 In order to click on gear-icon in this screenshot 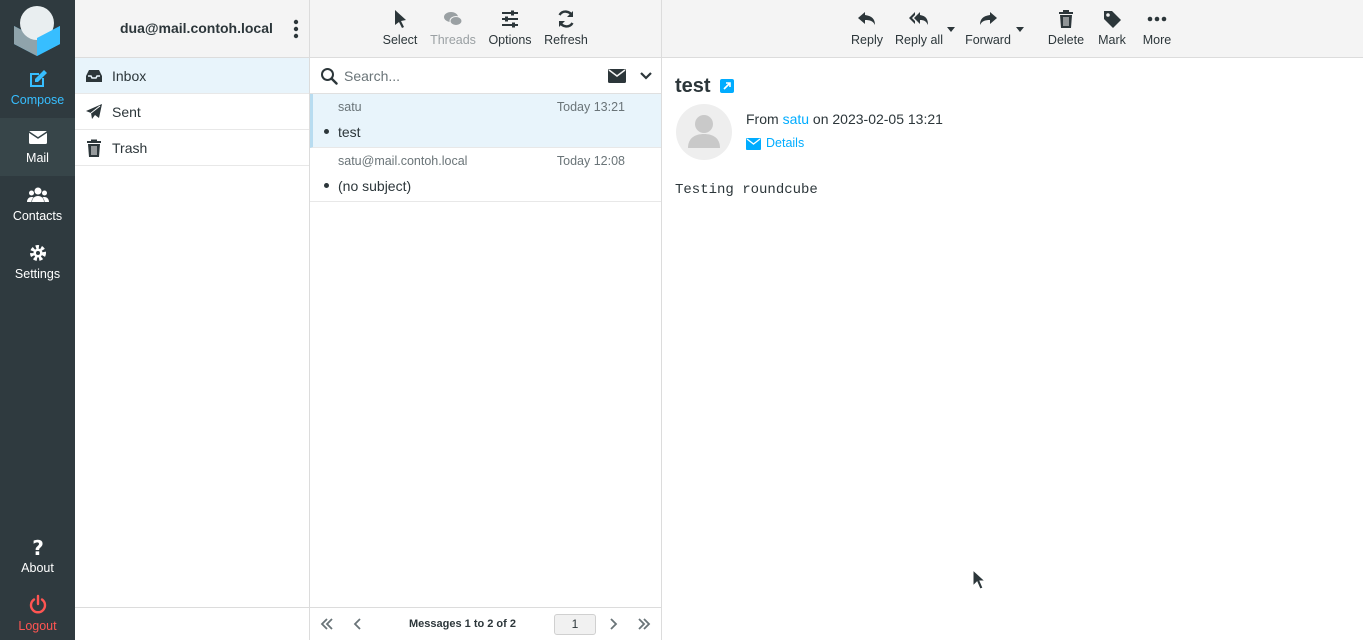, I will do `click(37, 253)`.